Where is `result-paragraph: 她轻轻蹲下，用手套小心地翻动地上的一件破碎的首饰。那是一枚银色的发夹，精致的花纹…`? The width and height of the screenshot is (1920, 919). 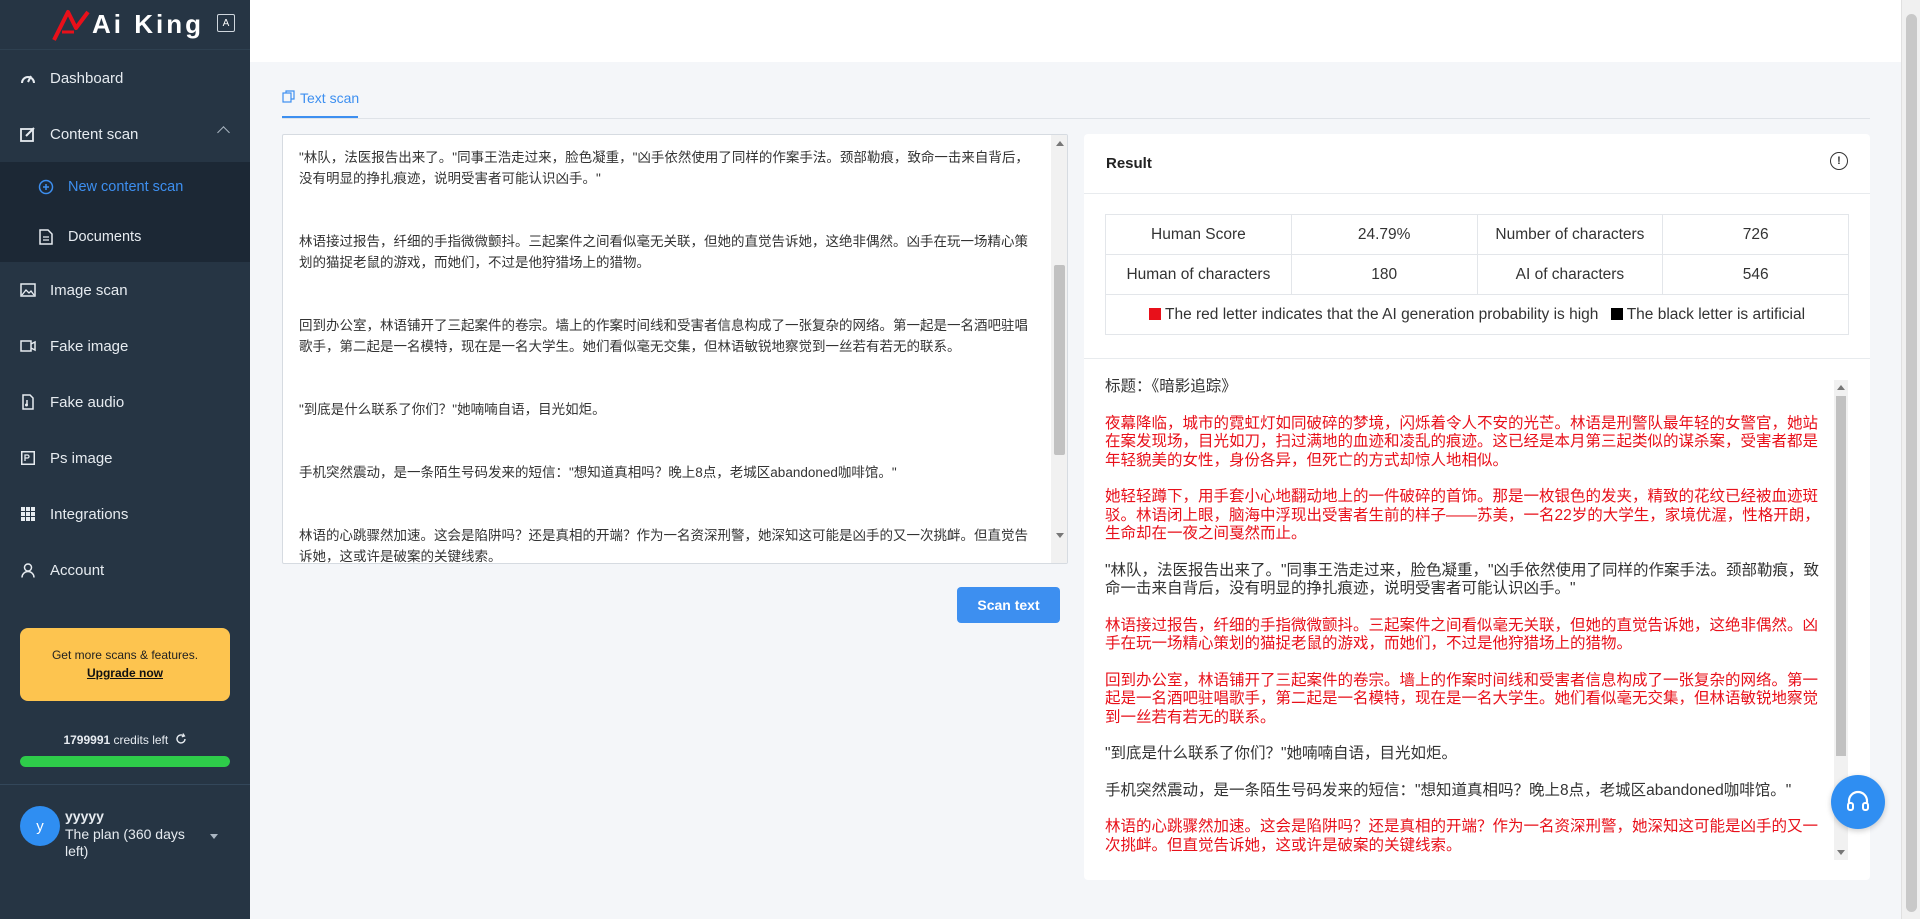
result-paragraph: 她轻轻蹲下，用手套小心地翻动地上的一件破碎的首饰。那是一枚银色的发夹，精致的花纹… is located at coordinates (1462, 515).